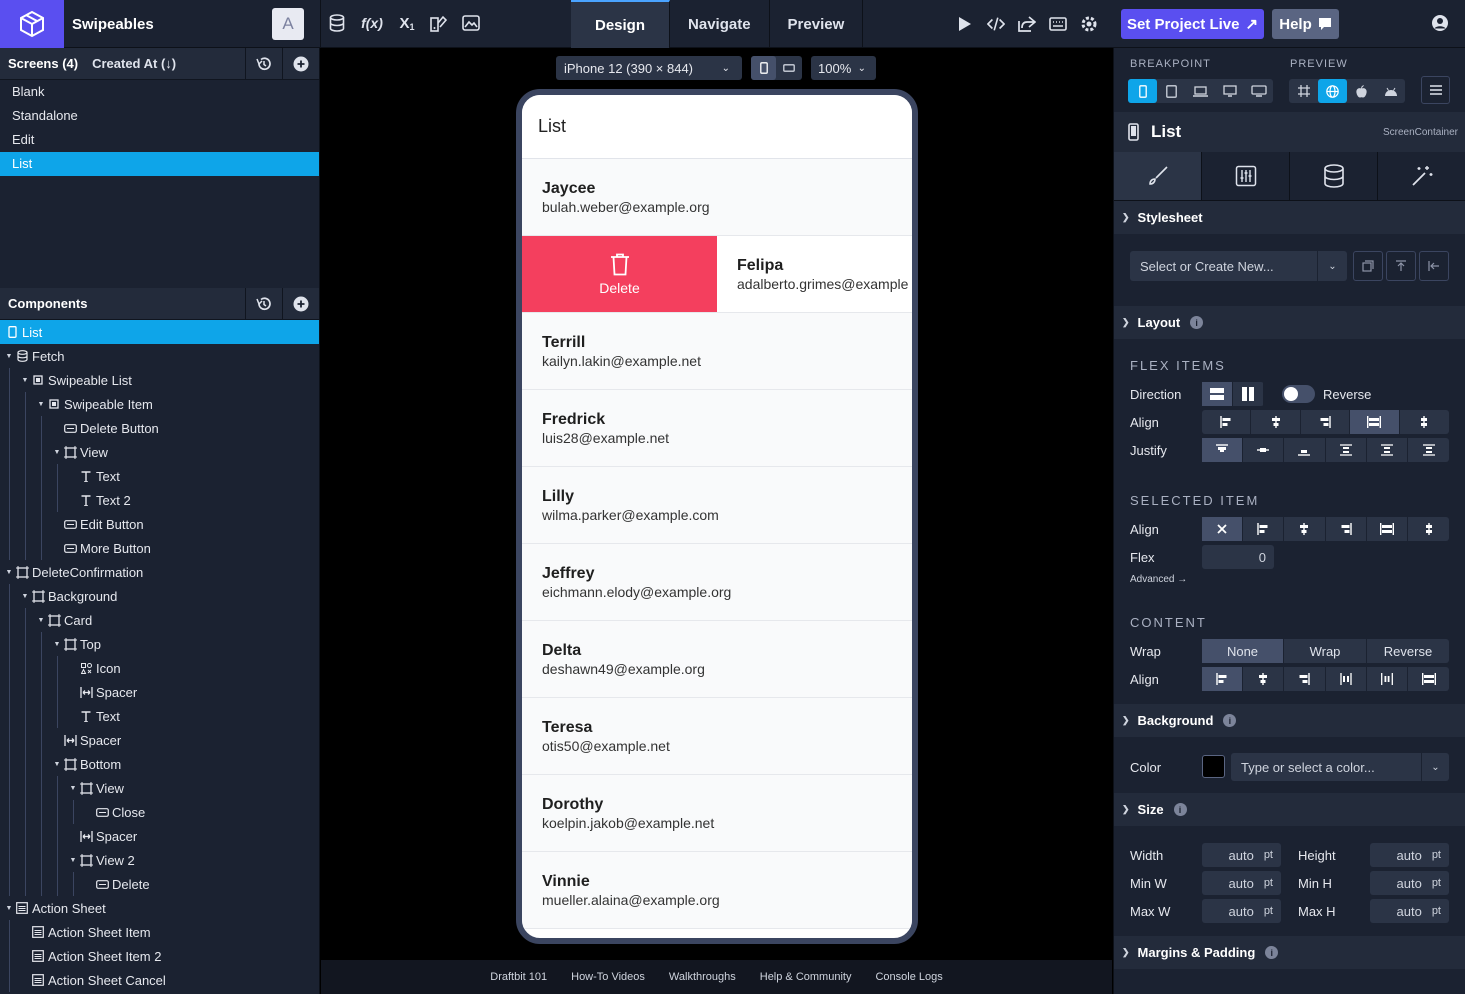 Image resolution: width=1465 pixels, height=994 pixels. I want to click on function-icon: f(x), so click(372, 23).